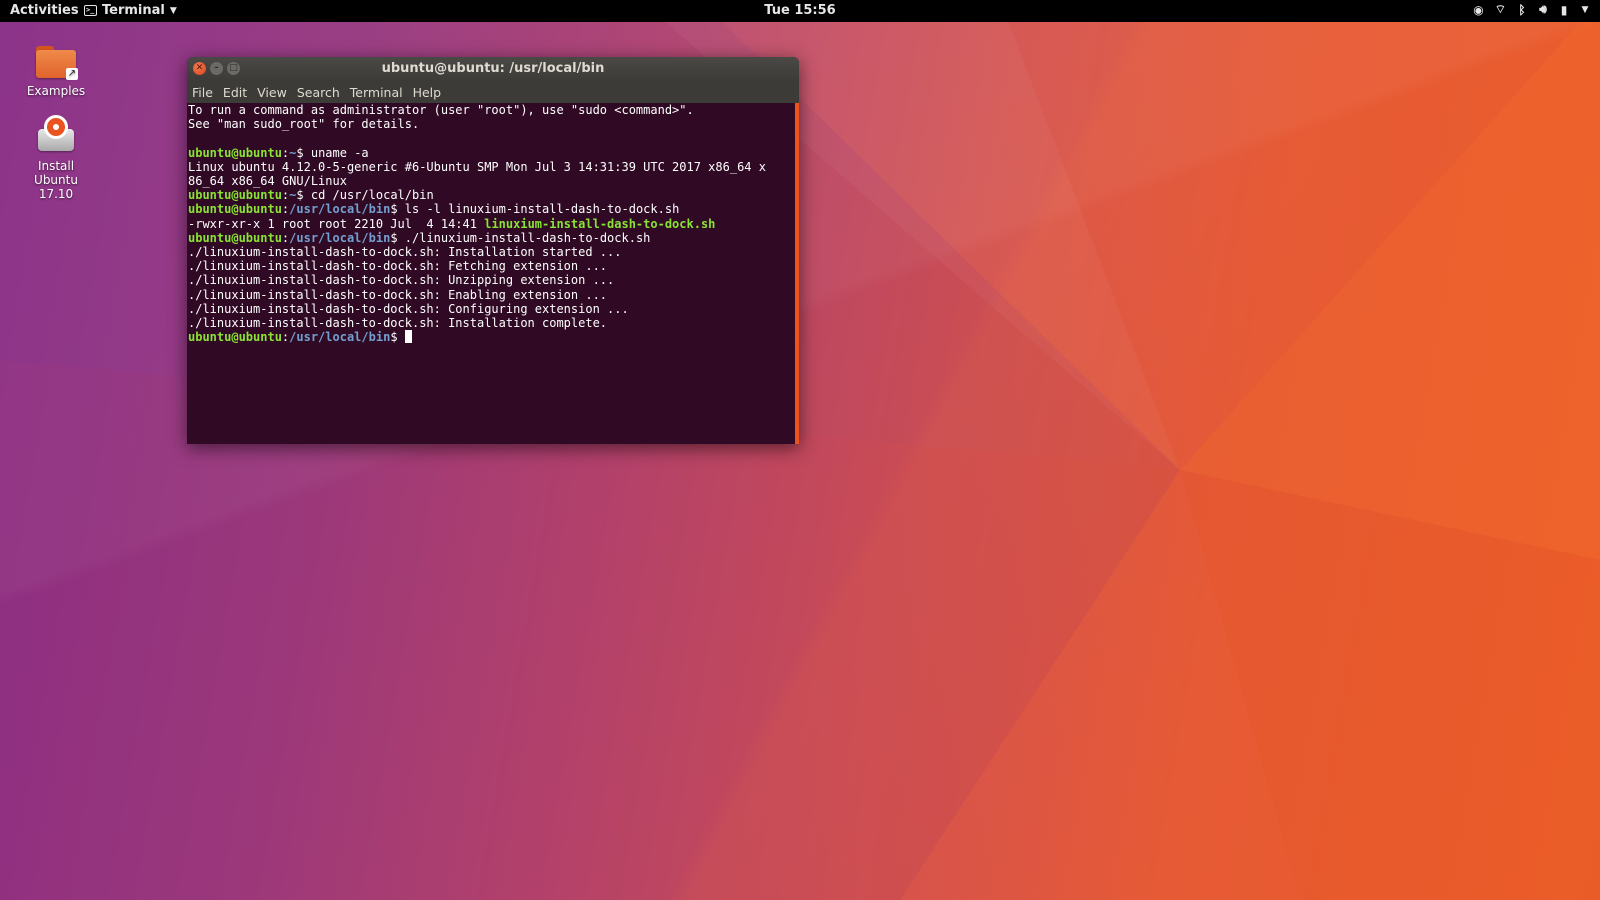  I want to click on menu-file: File, so click(202, 92).